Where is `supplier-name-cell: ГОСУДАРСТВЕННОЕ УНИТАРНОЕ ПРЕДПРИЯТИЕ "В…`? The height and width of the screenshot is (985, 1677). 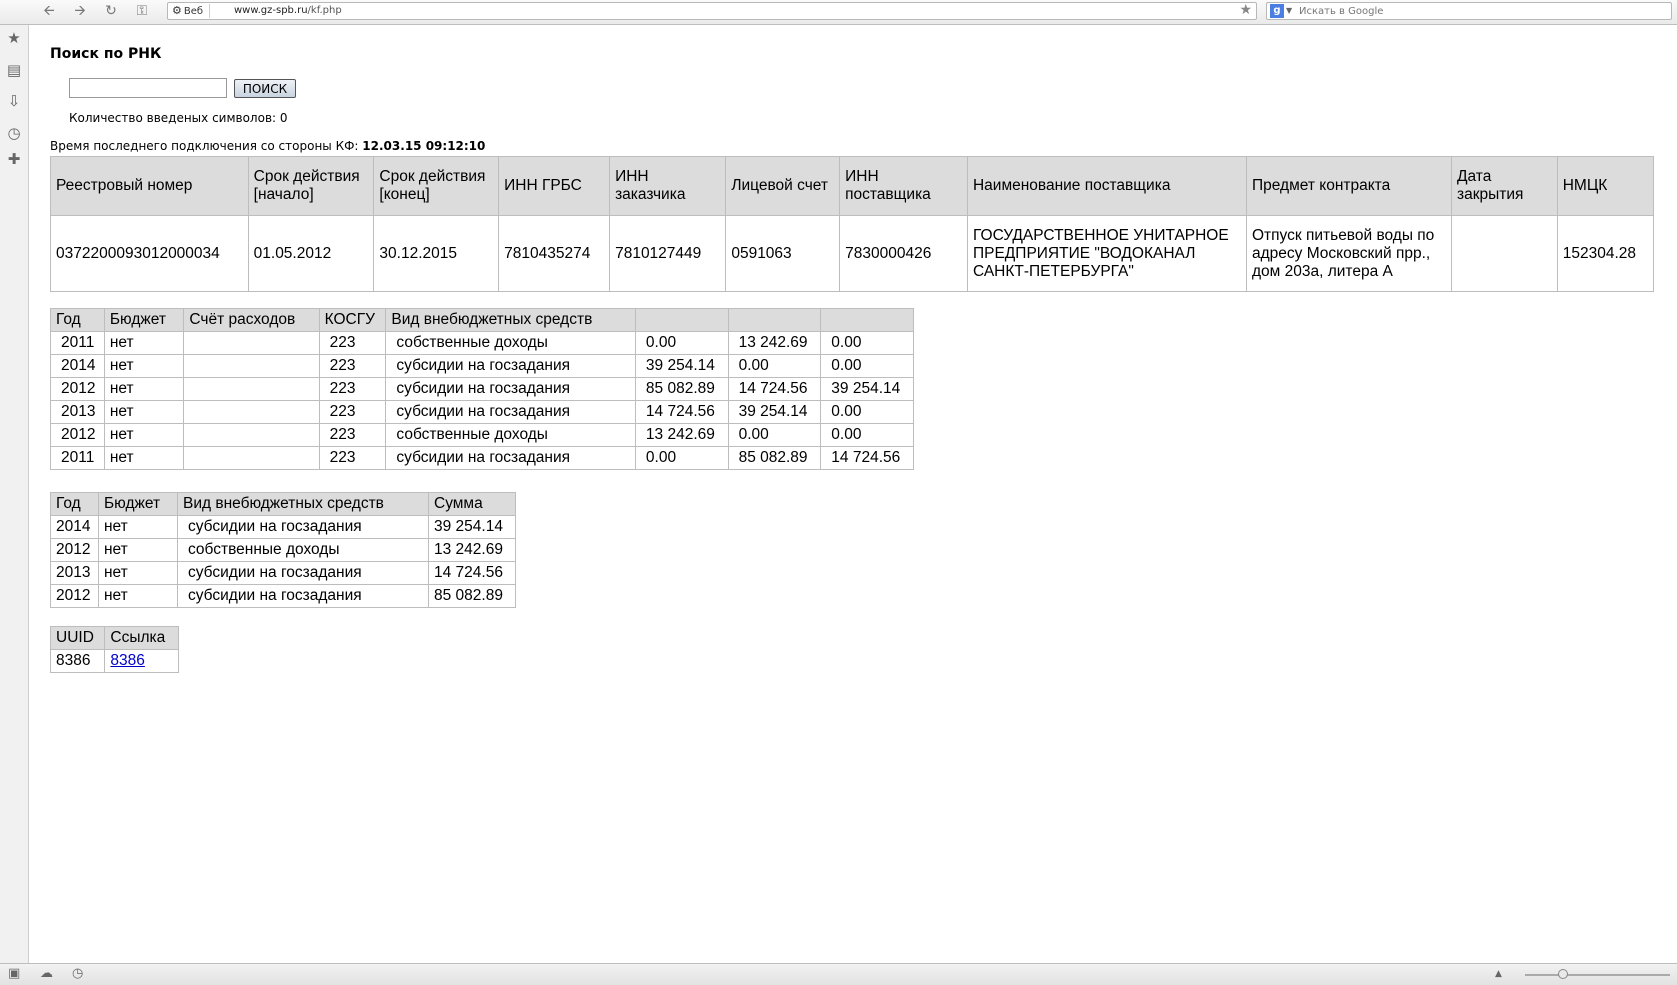 supplier-name-cell: ГОСУДАРСТВЕННОЕ УНИТАРНОЕ ПРЕДПРИЯТИЕ "В… is located at coordinates (1107, 253).